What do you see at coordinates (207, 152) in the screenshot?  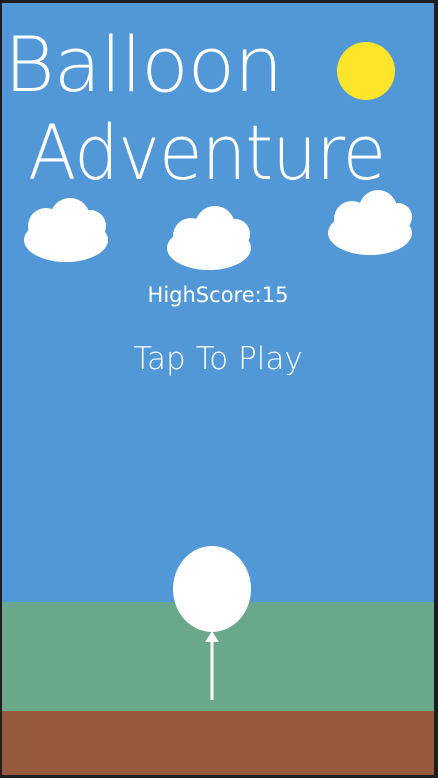 I see `game-title-line-2: Adventure` at bounding box center [207, 152].